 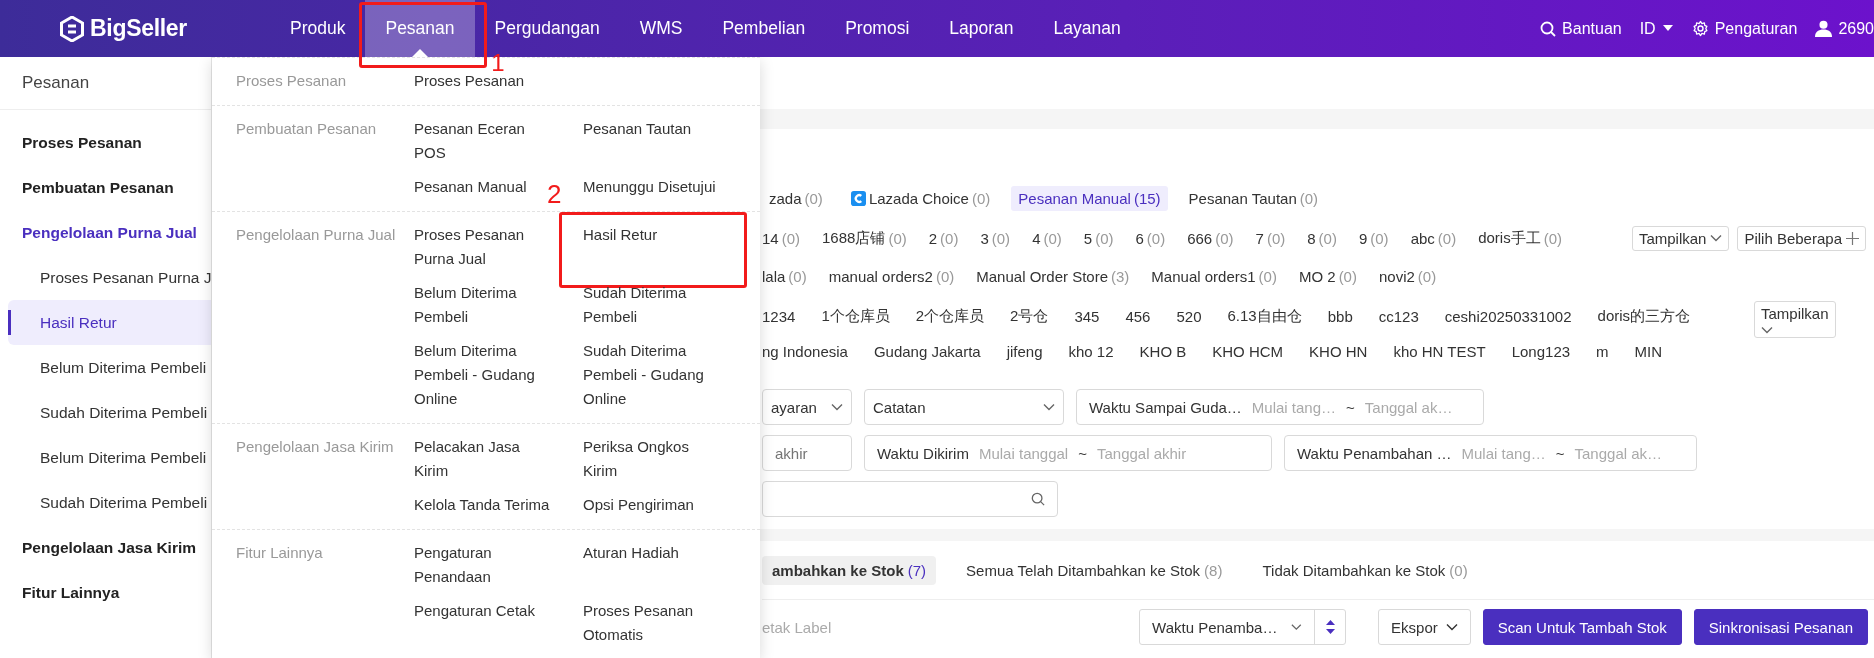 I want to click on platform-tab: Pesanan Tautan (0), so click(x=1253, y=198).